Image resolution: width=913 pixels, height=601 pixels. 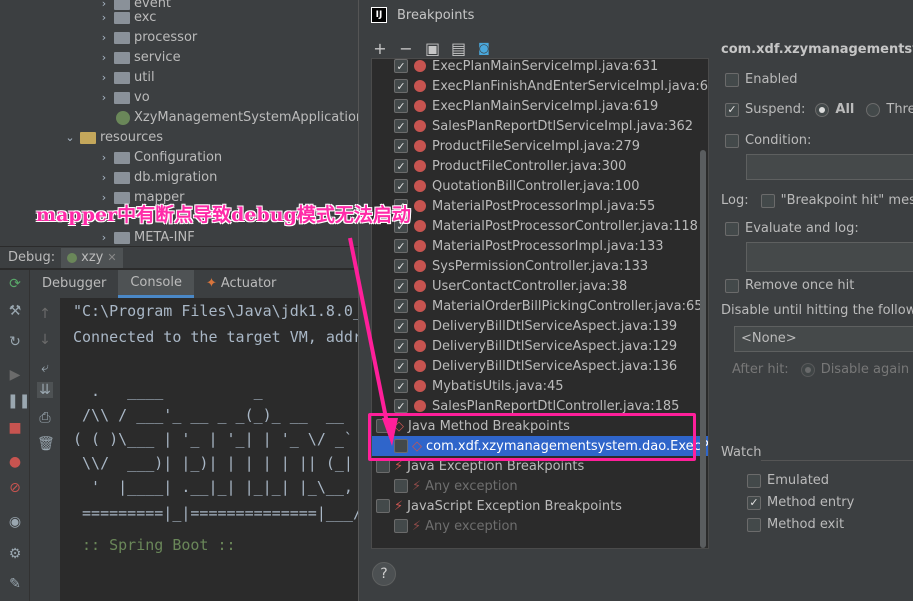 What do you see at coordinates (540, 146) in the screenshot?
I see `breakpoint-item: ✓ ProductFileServiceImpl.java:279` at bounding box center [540, 146].